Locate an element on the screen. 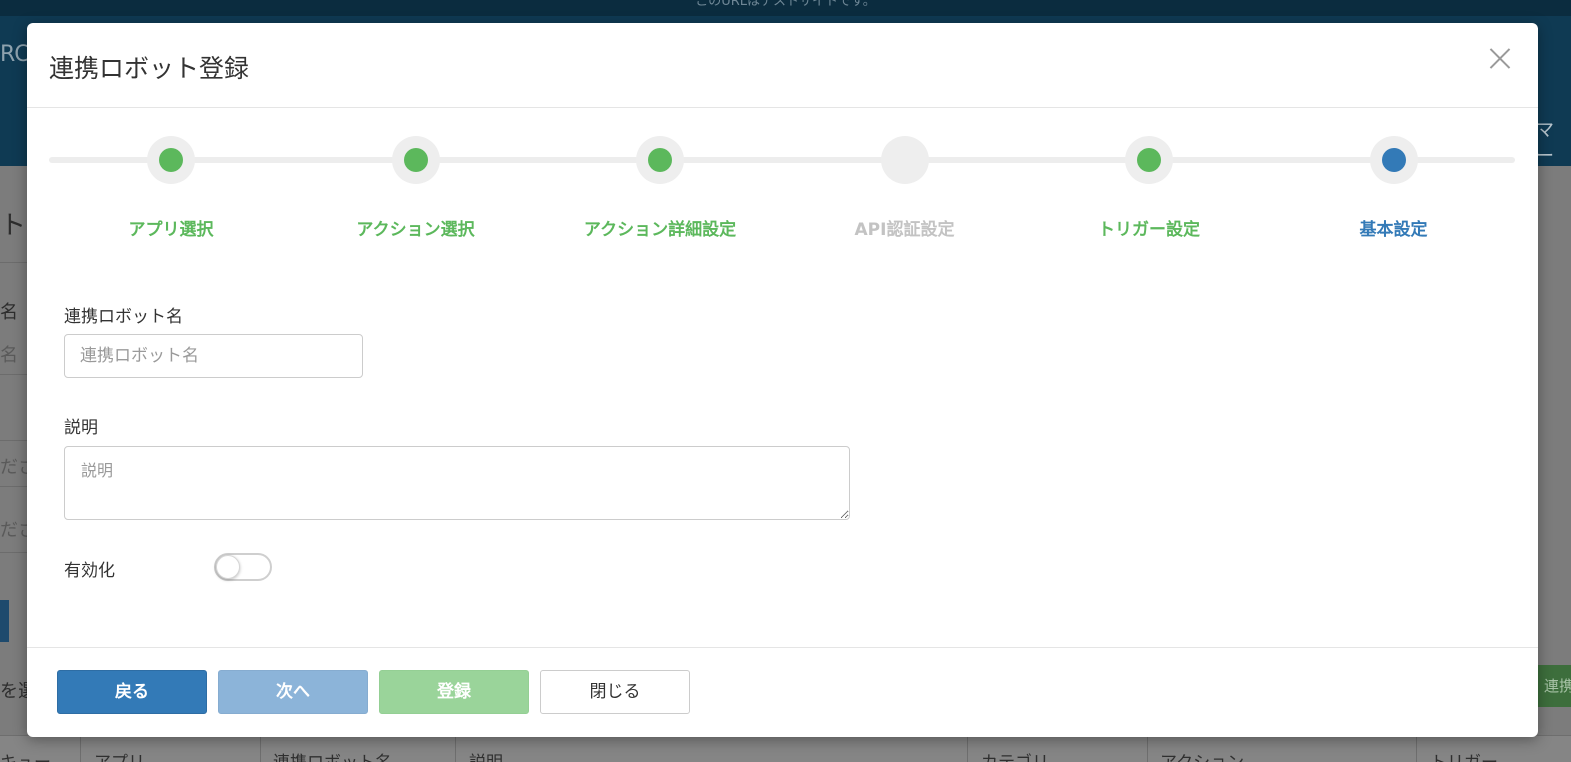 This screenshot has width=1571, height=762. test-site-banner-text: このURLはテストサイトです。 is located at coordinates (785, 4).